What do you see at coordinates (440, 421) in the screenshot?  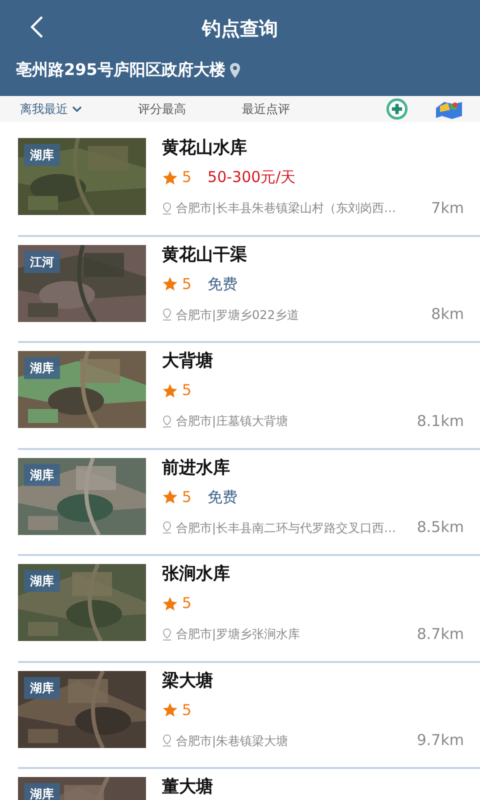 I see `distance-label: 8.1km` at bounding box center [440, 421].